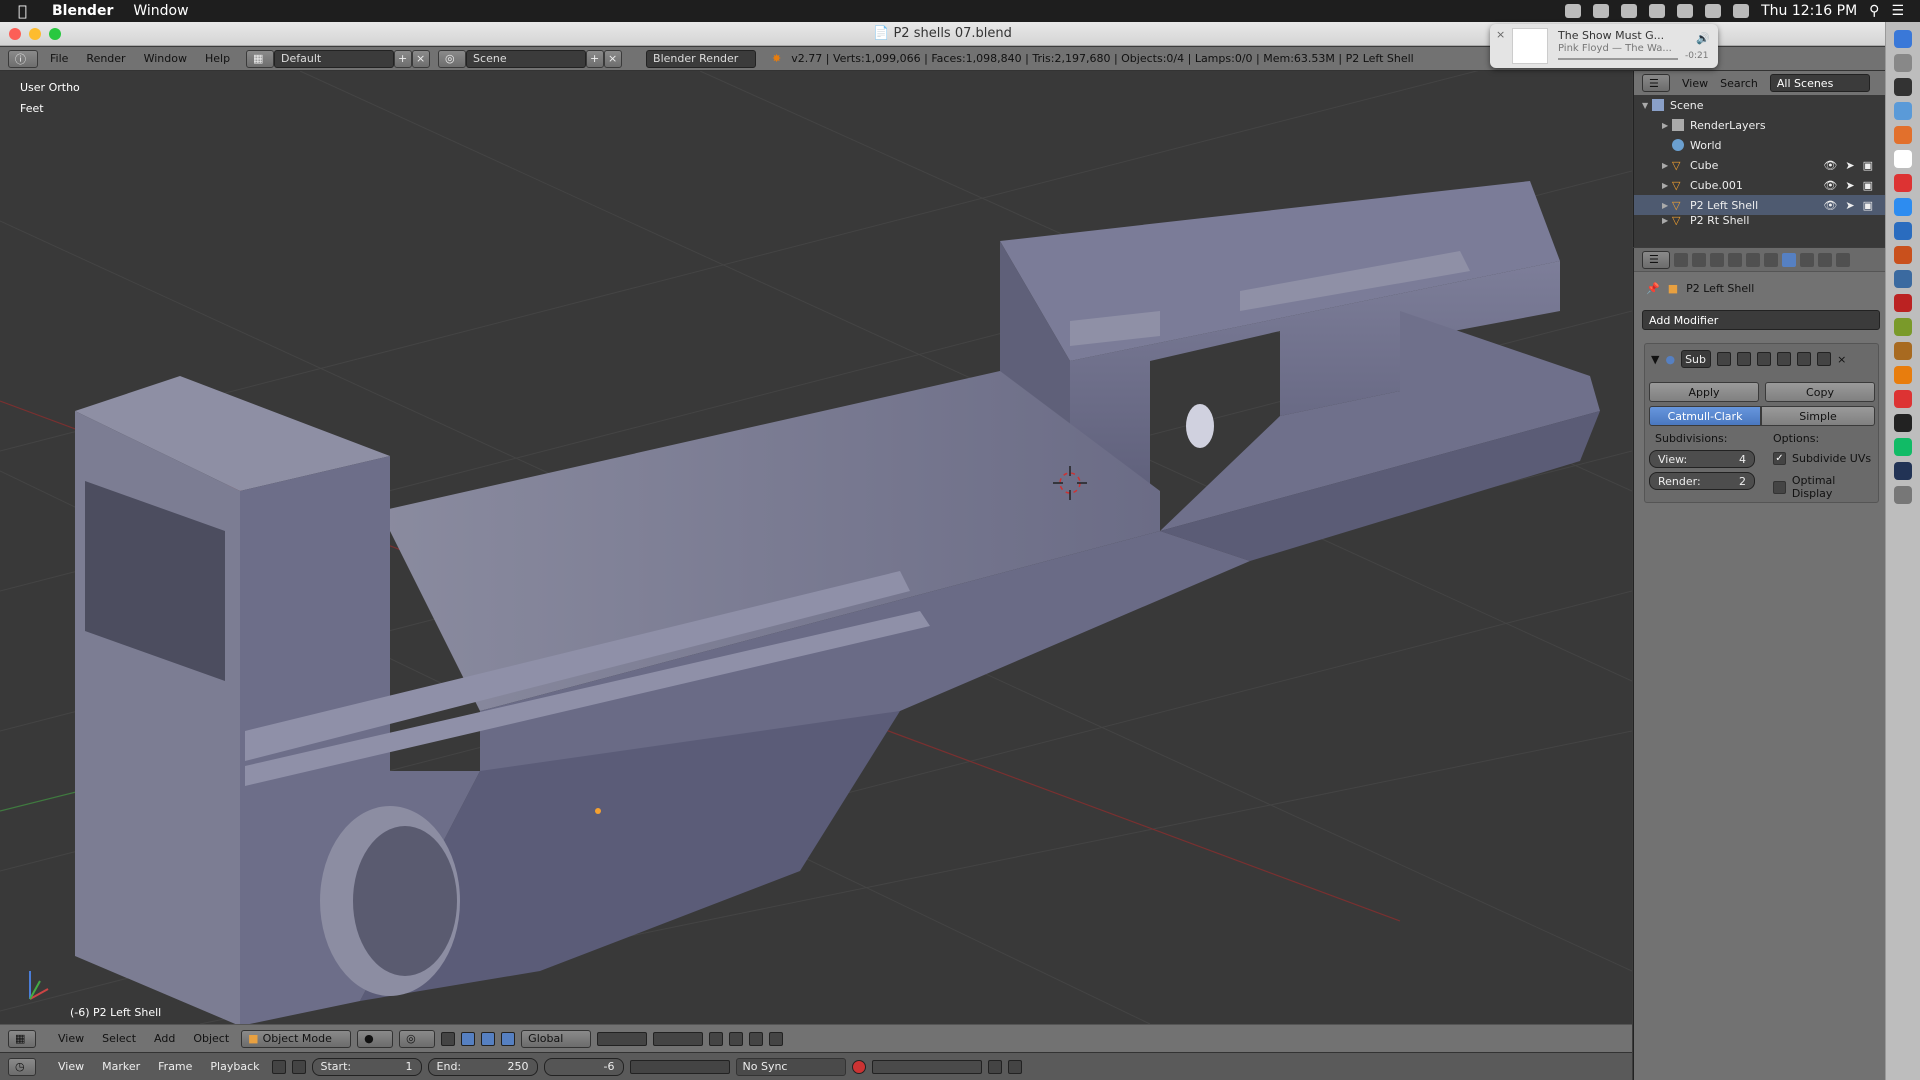  I want to click on show-editmode-icon, so click(1764, 359).